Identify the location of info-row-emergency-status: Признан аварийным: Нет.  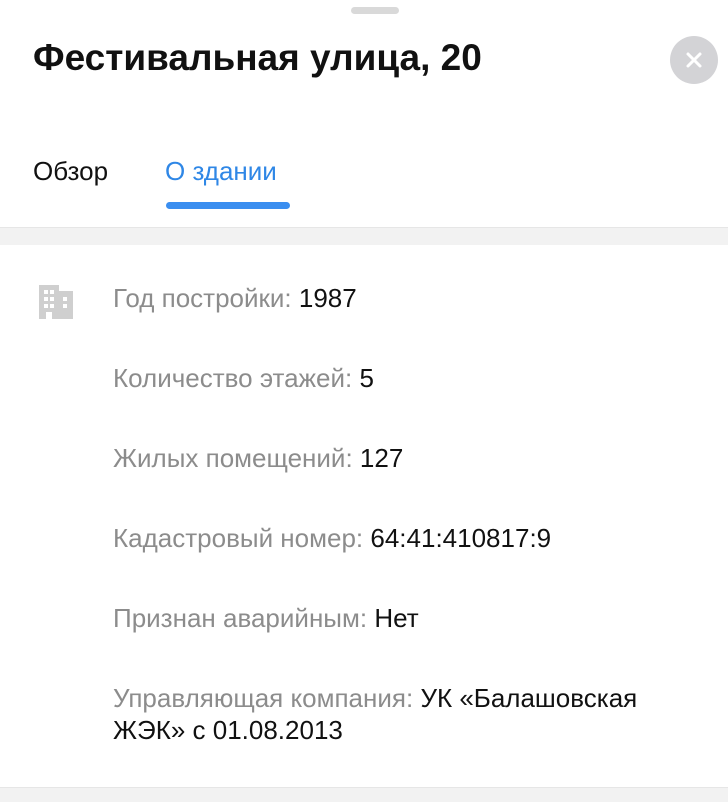
(266, 618).